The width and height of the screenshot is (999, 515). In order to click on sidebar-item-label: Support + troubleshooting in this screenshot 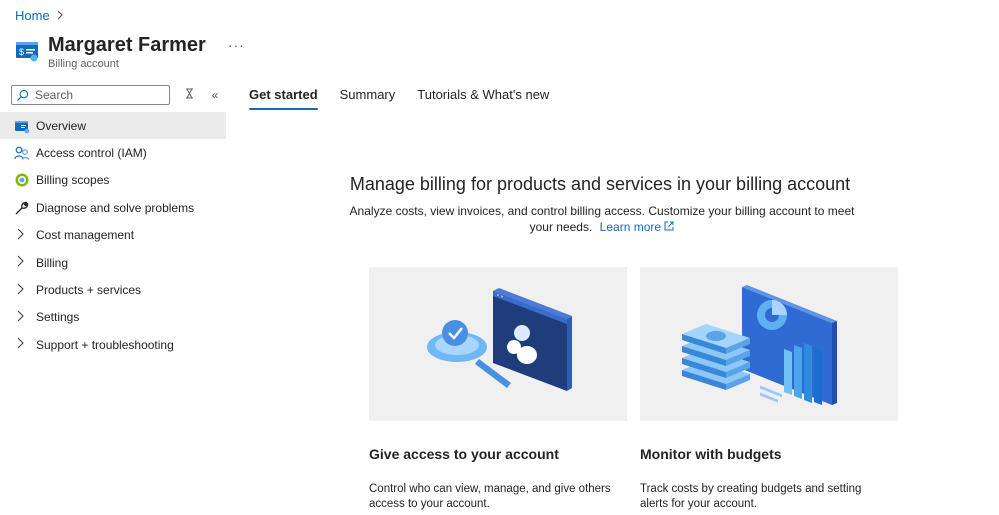, I will do `click(105, 344)`.